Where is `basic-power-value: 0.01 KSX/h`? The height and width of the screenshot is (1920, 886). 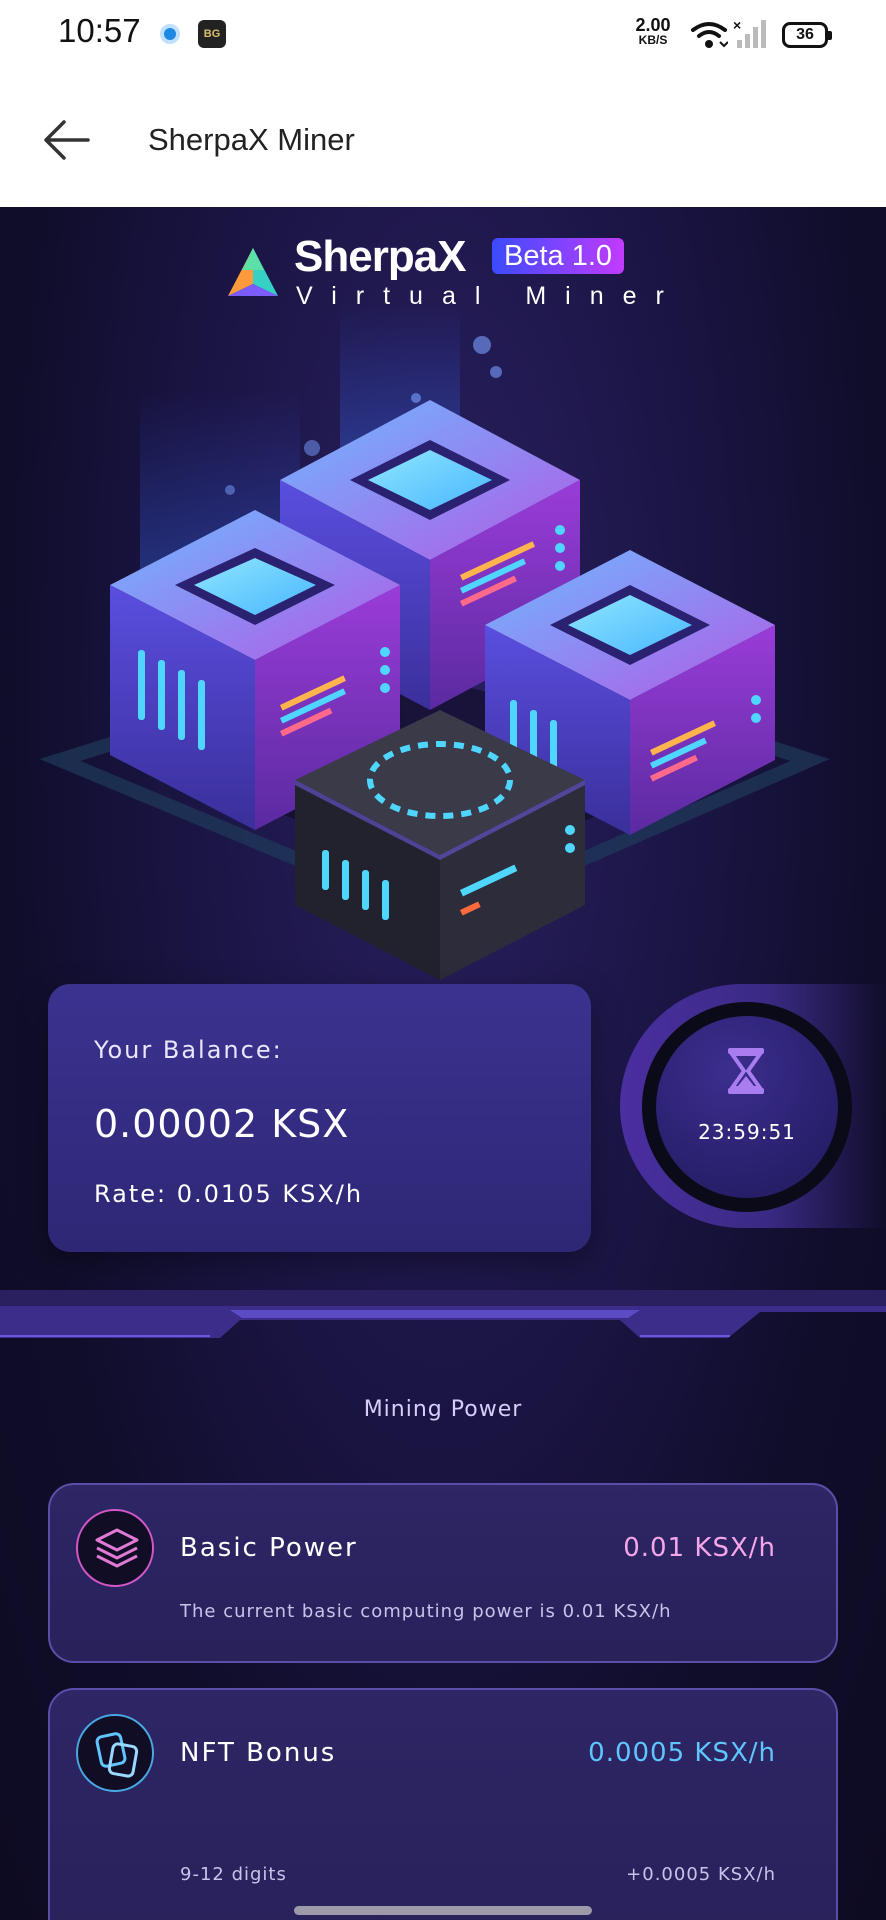
basic-power-value: 0.01 KSX/h is located at coordinates (699, 1548).